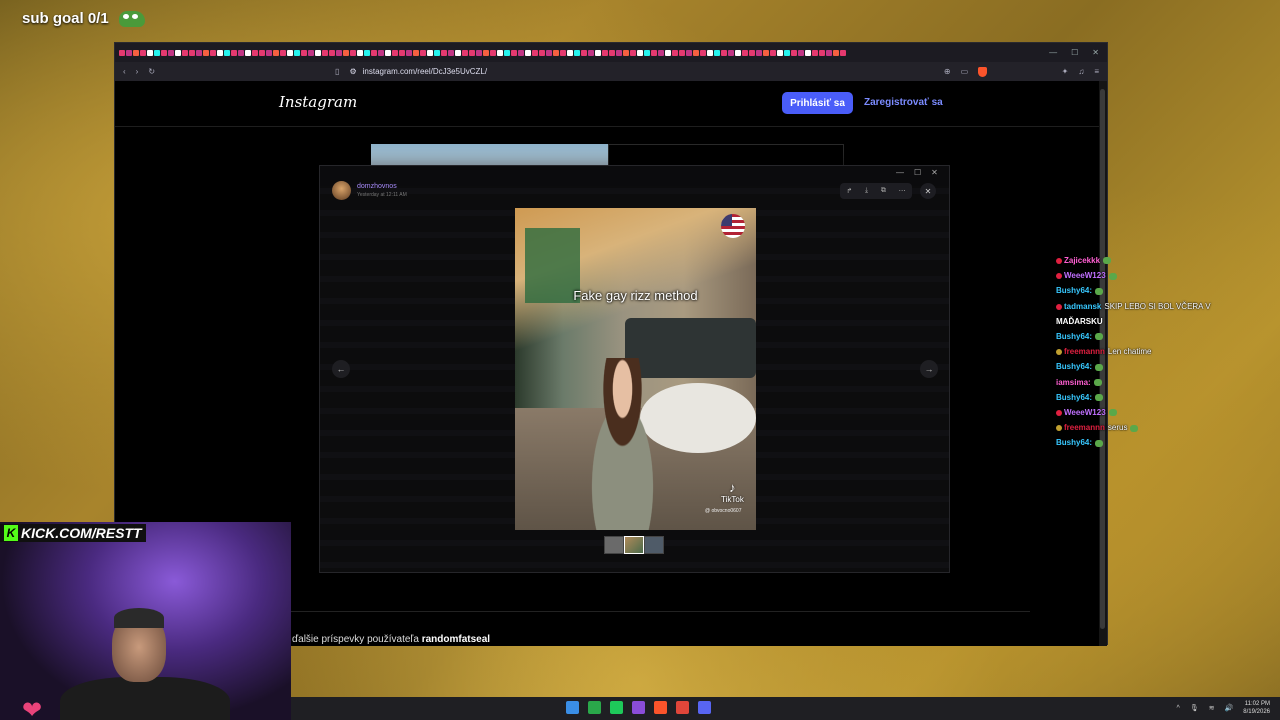 This screenshot has width=1280, height=720. I want to click on minimize-icon: —, so click(1053, 52).